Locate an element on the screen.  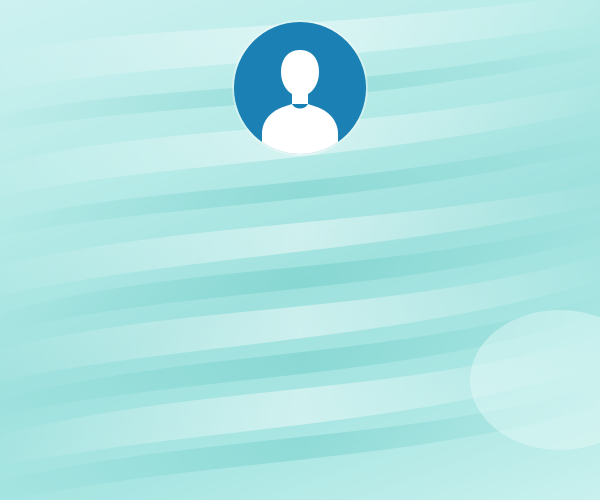
user-silhouette-icon is located at coordinates (300, 102).